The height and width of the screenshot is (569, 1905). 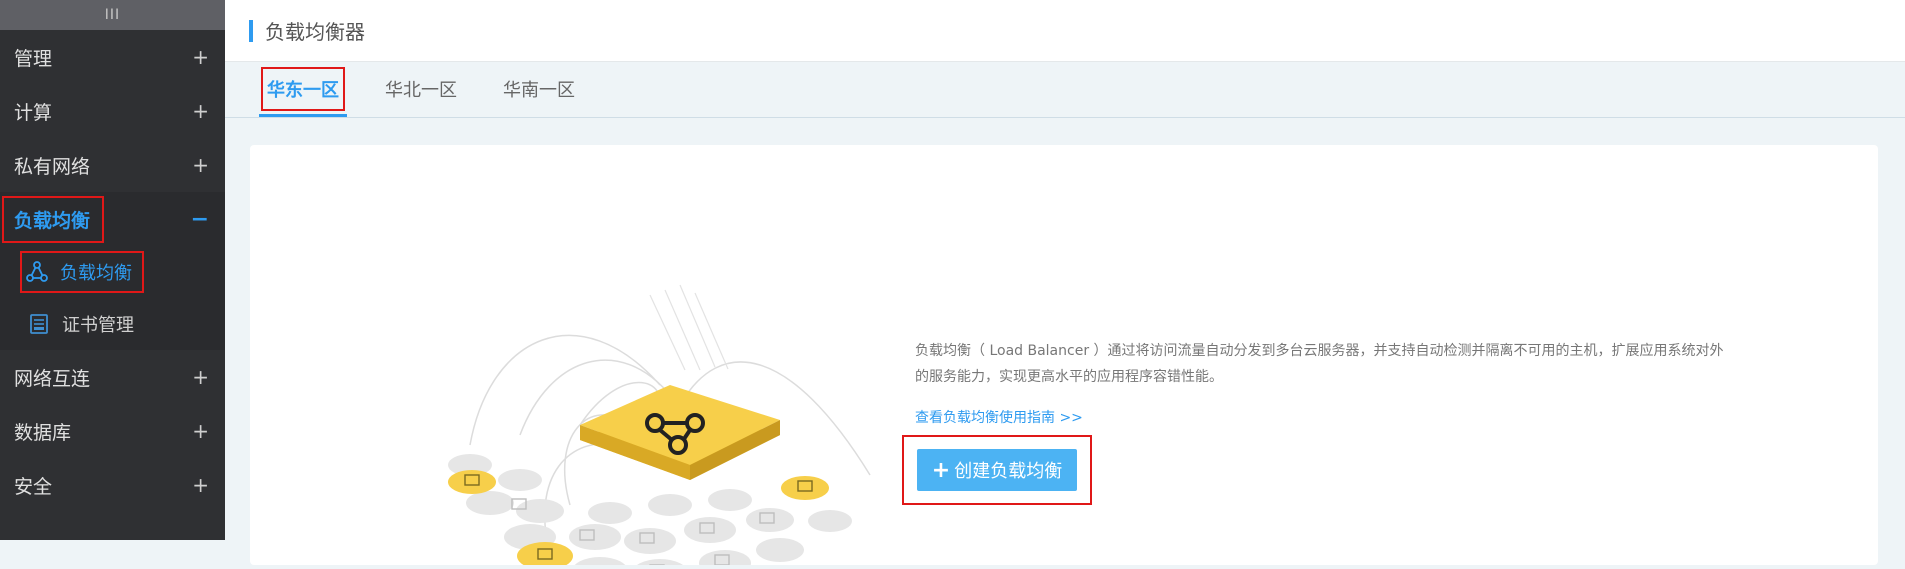 I want to click on tab-label: 华南一区, so click(x=539, y=90).